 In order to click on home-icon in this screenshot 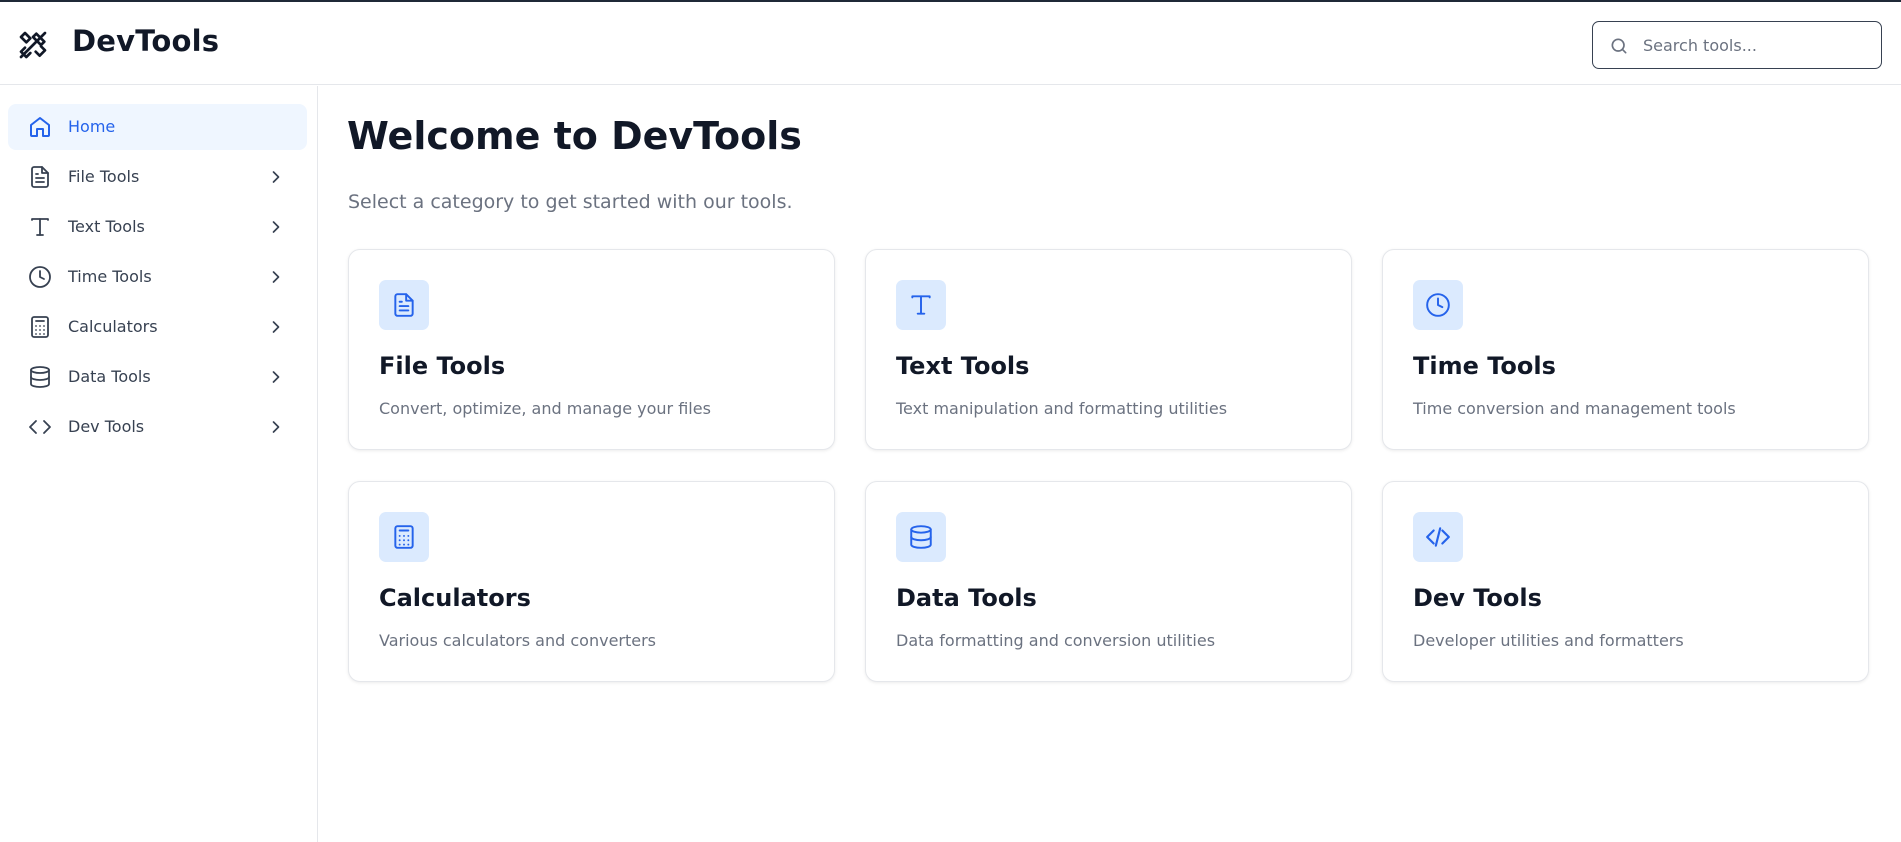, I will do `click(40, 127)`.